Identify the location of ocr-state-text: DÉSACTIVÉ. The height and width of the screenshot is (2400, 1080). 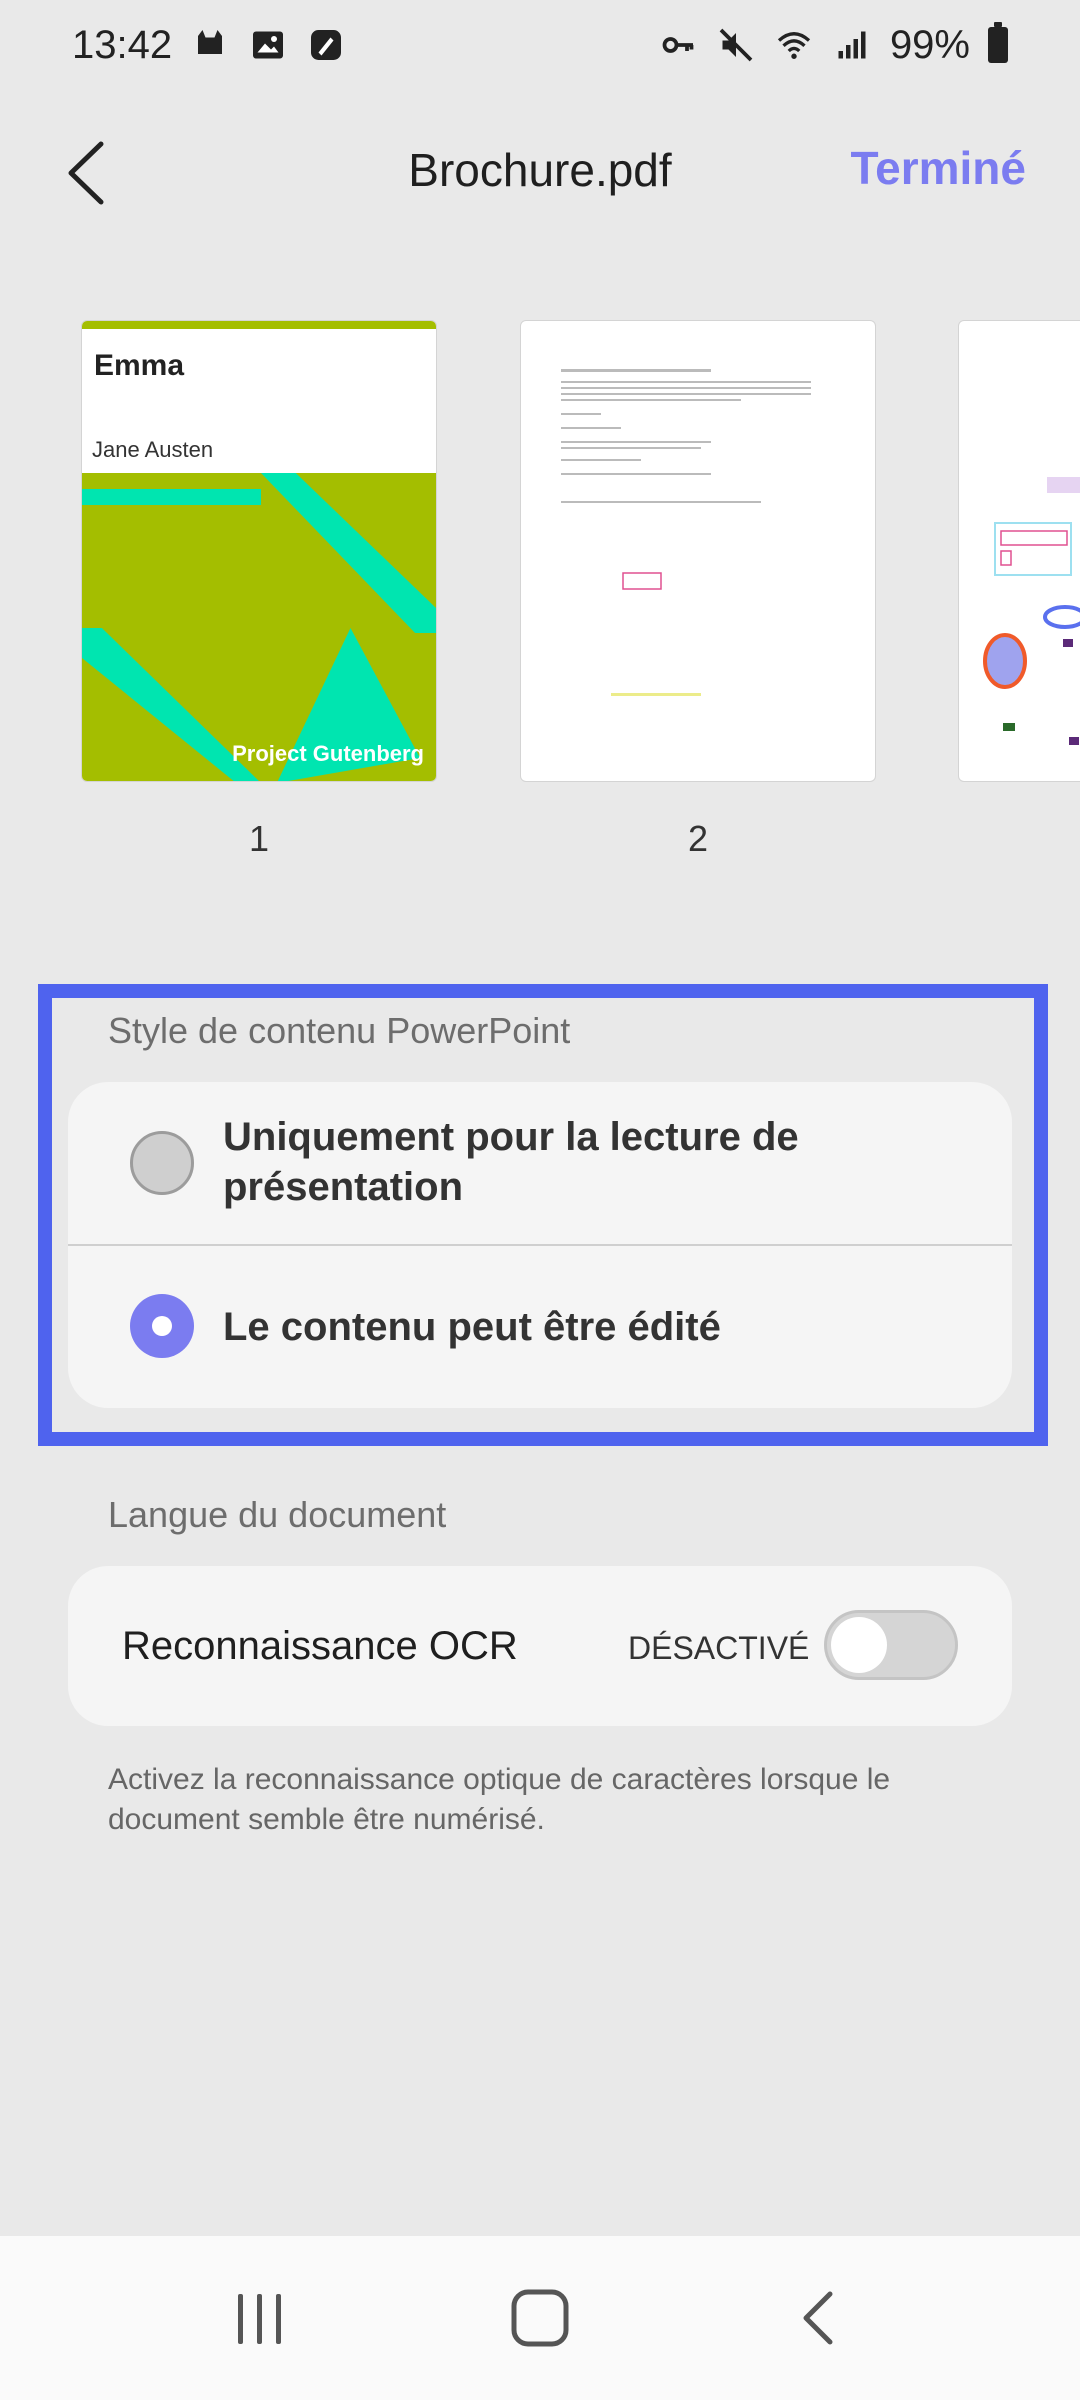
(719, 1648).